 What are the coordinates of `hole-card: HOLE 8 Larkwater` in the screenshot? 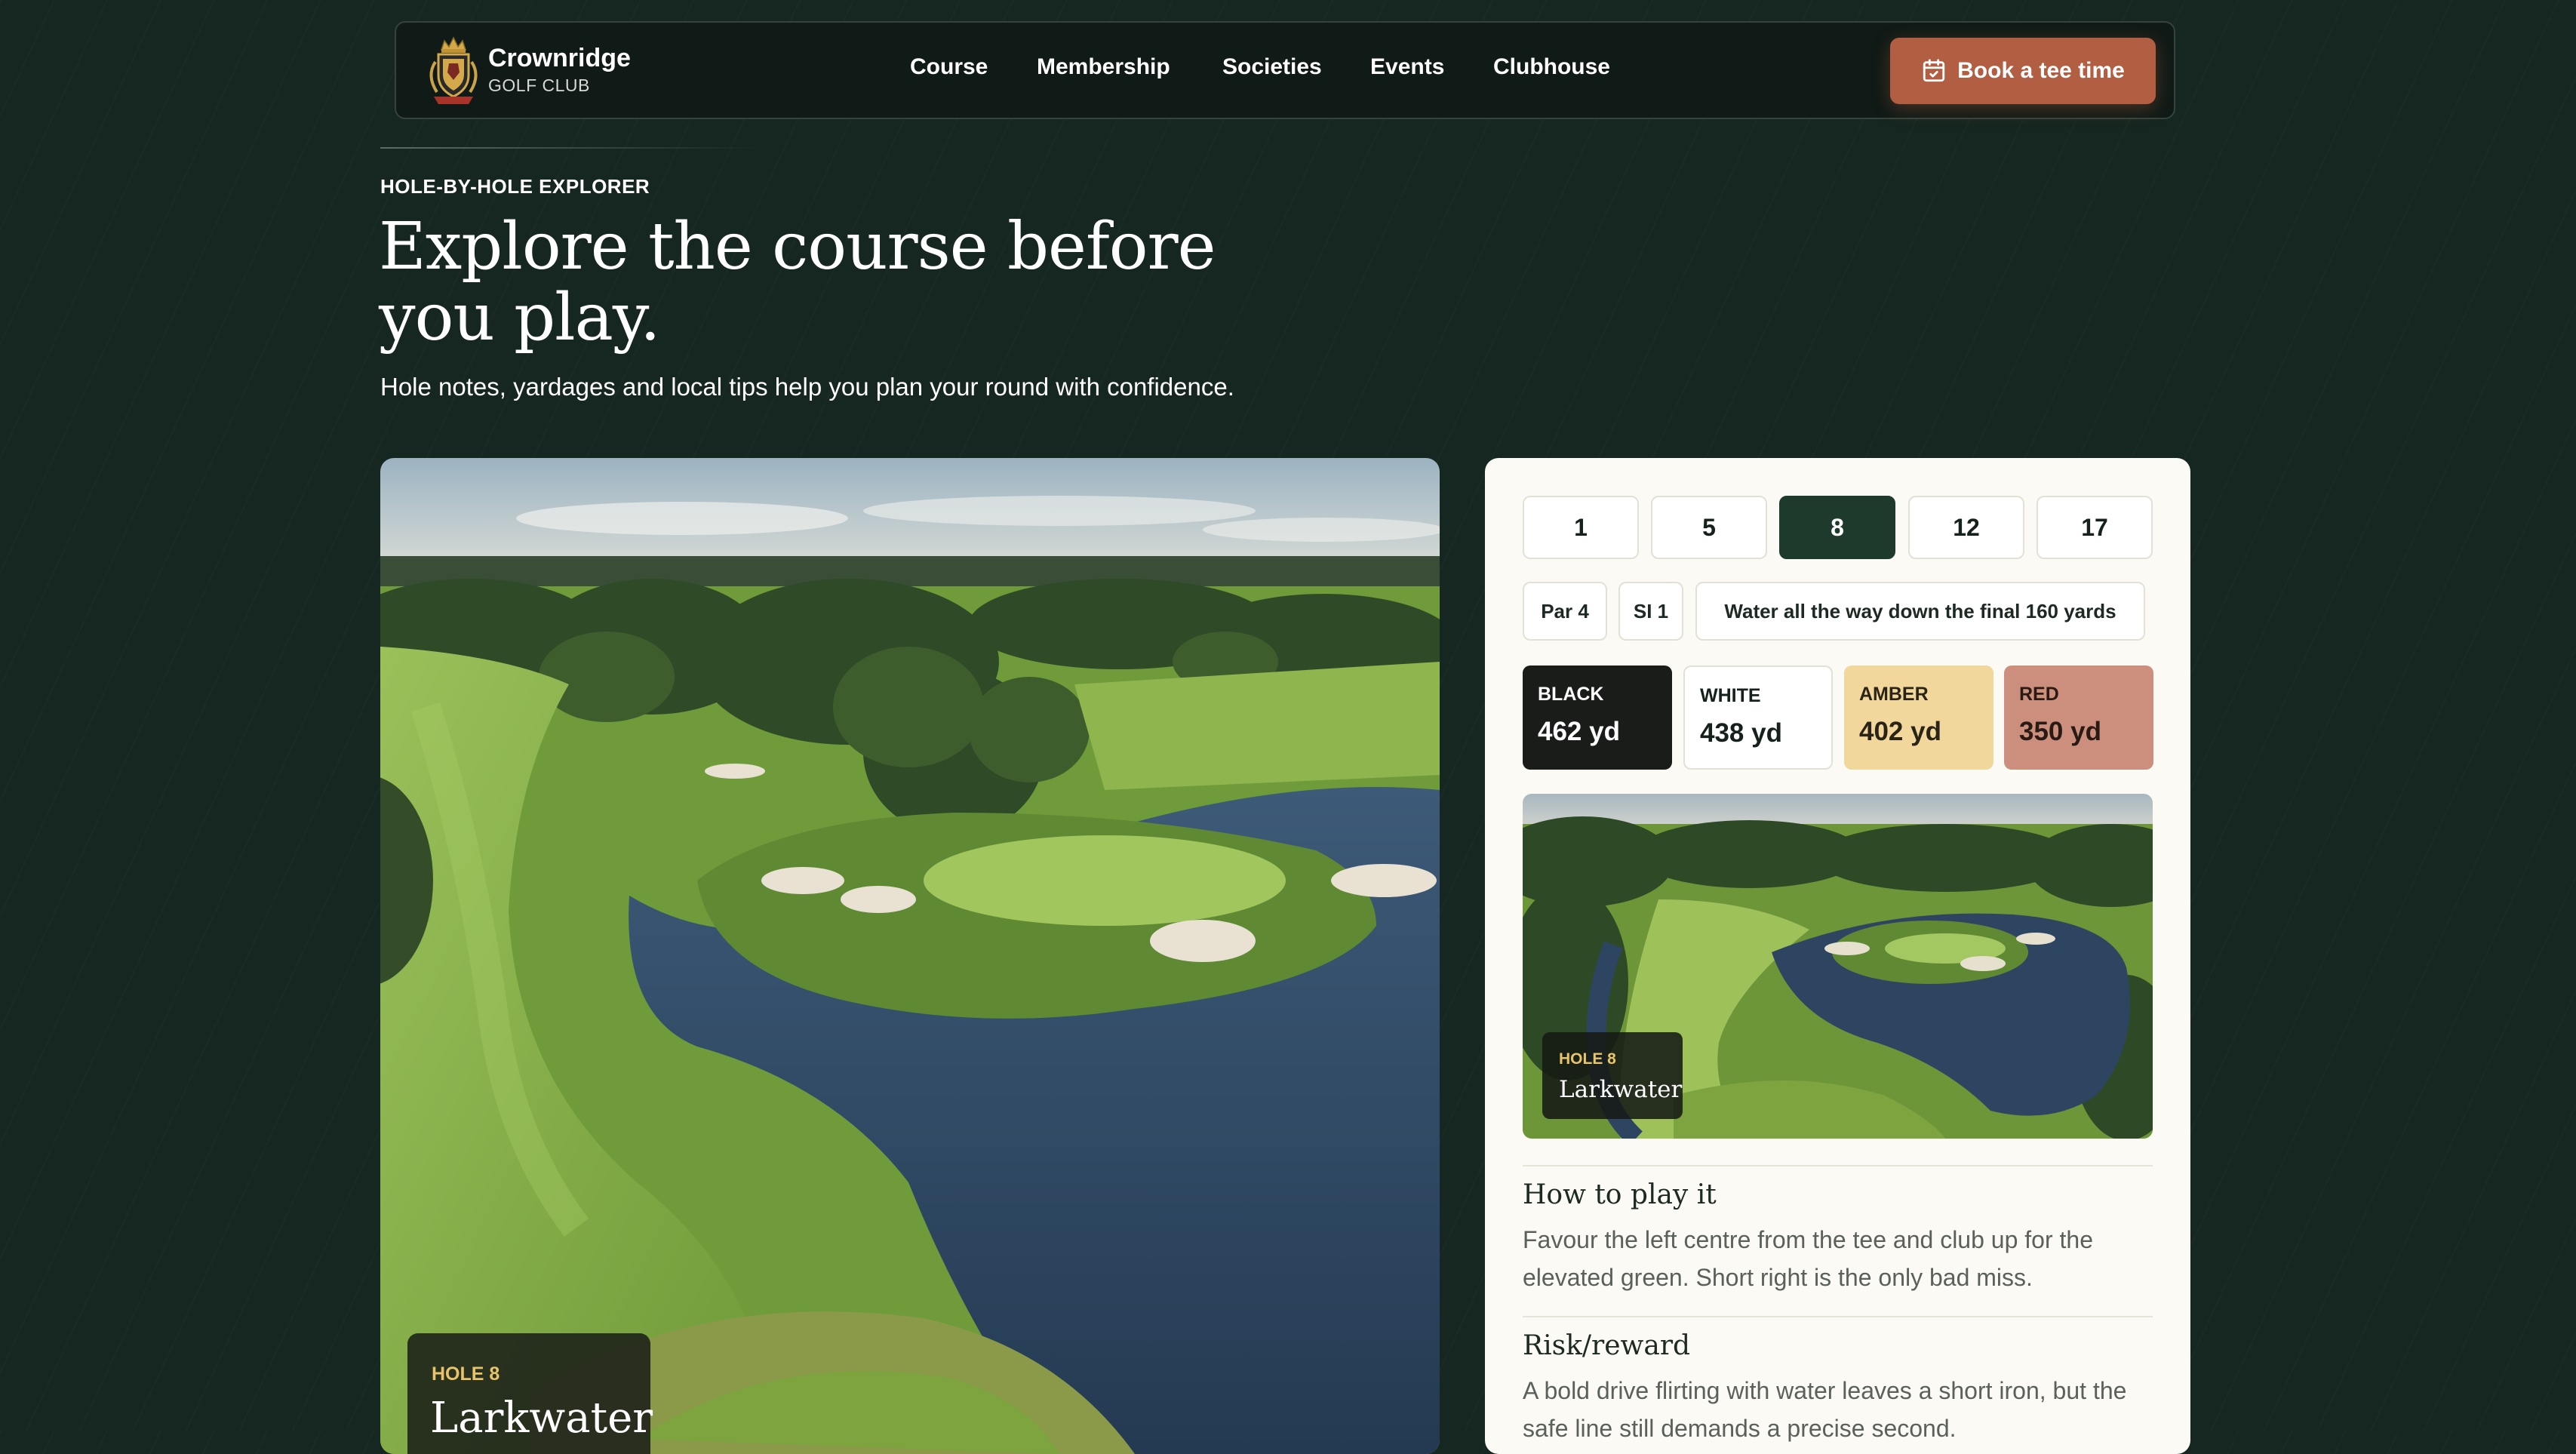 It's located at (530, 1393).